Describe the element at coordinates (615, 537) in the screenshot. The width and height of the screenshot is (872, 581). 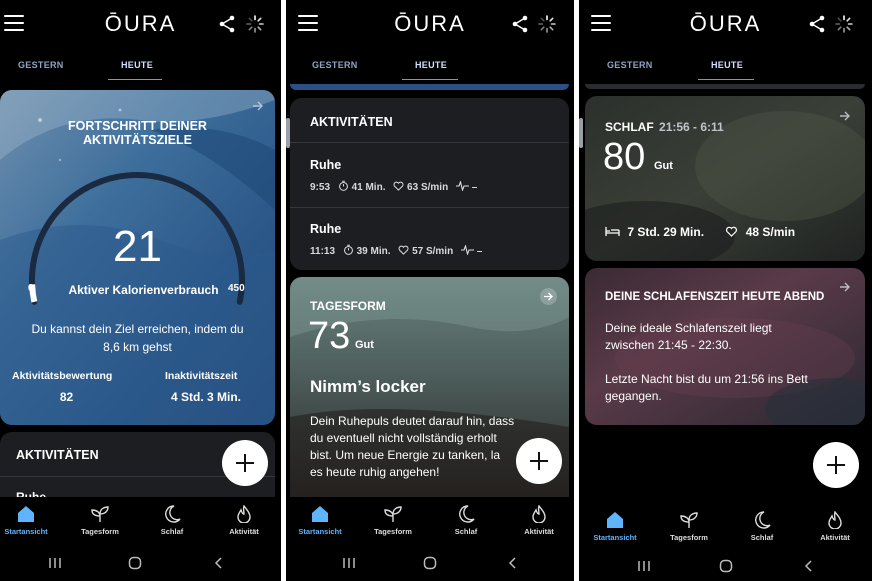
I see `nav-home-label: Startansicht` at that location.